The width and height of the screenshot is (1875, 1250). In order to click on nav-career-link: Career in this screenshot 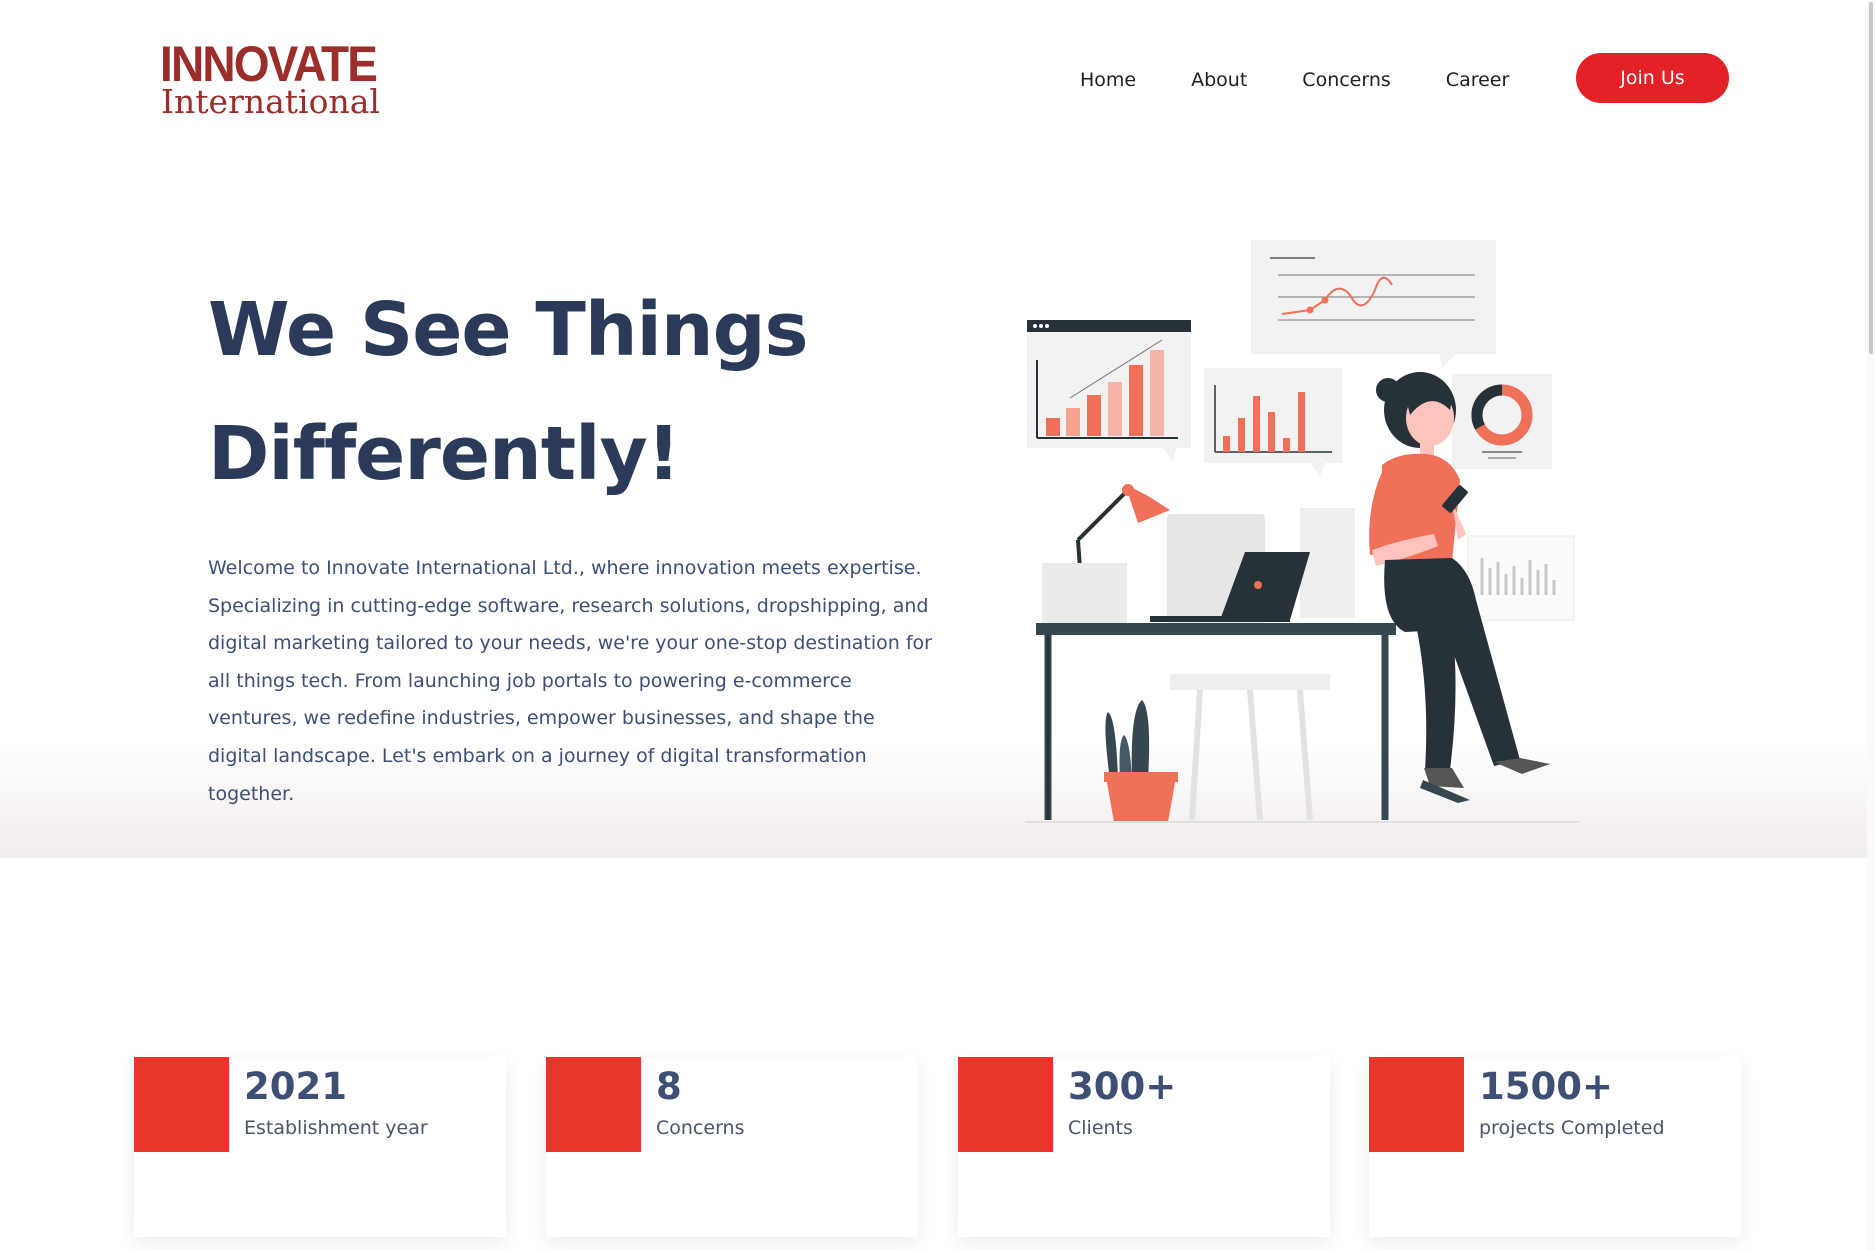, I will do `click(1478, 80)`.